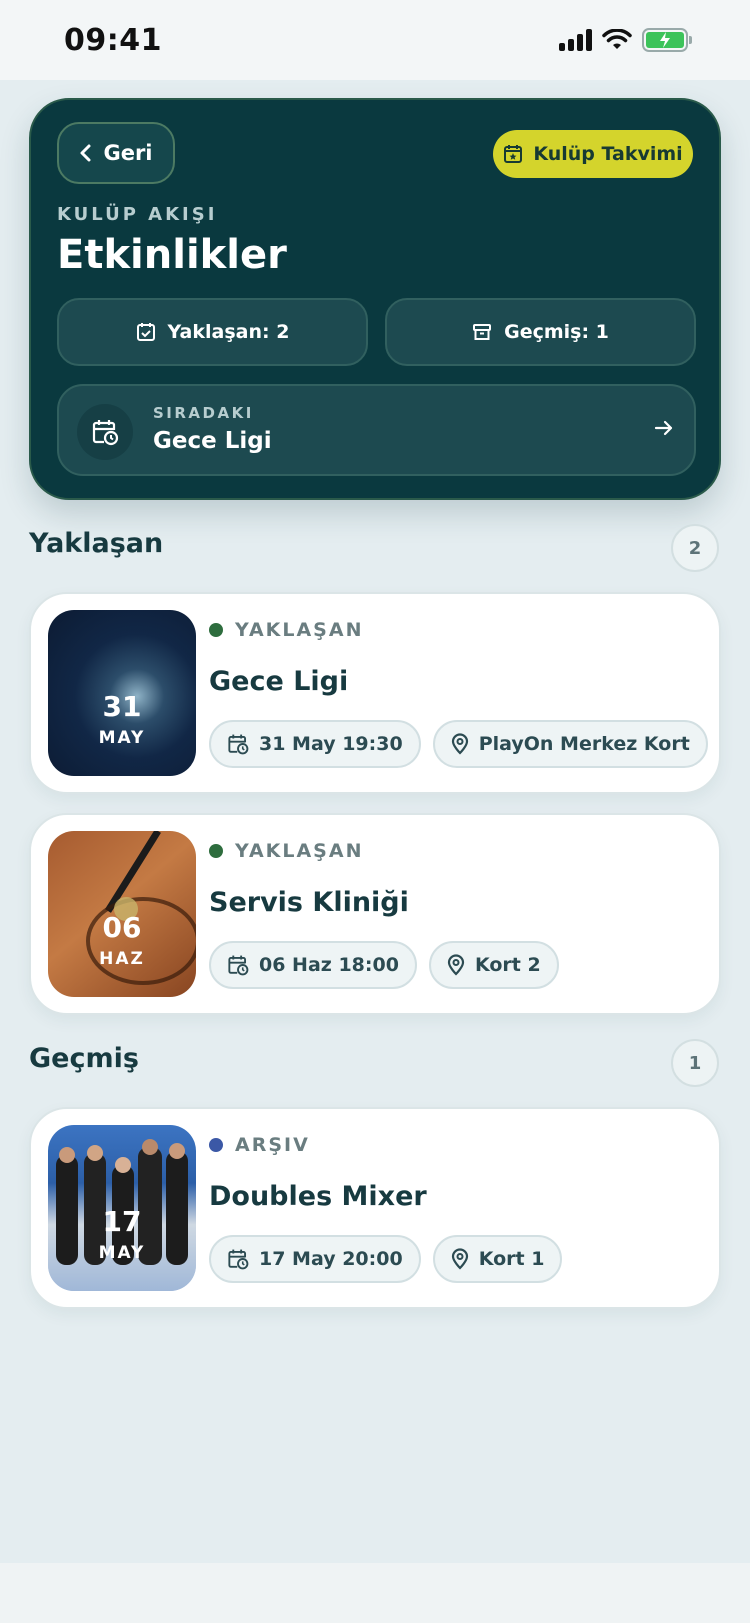 This screenshot has height=1623, width=750. What do you see at coordinates (272, 1145) in the screenshot?
I see `event-status-label: ARŞIV` at bounding box center [272, 1145].